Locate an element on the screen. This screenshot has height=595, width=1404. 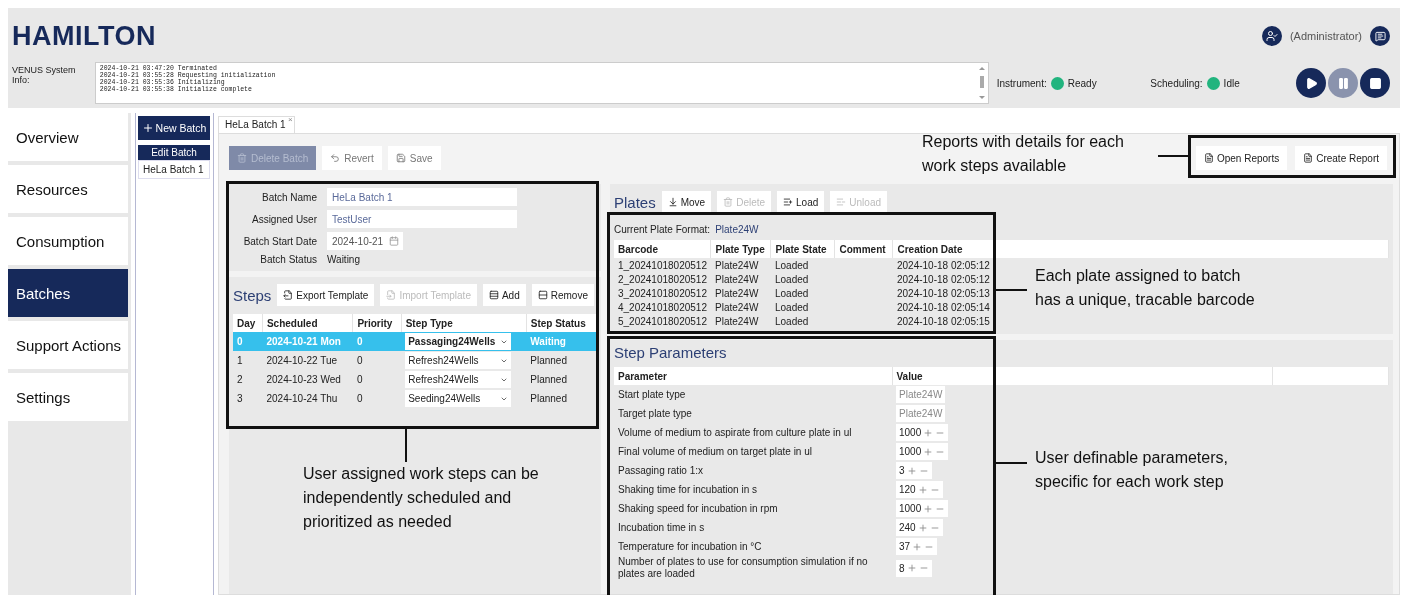
nav-item: Resources is located at coordinates (68, 189).